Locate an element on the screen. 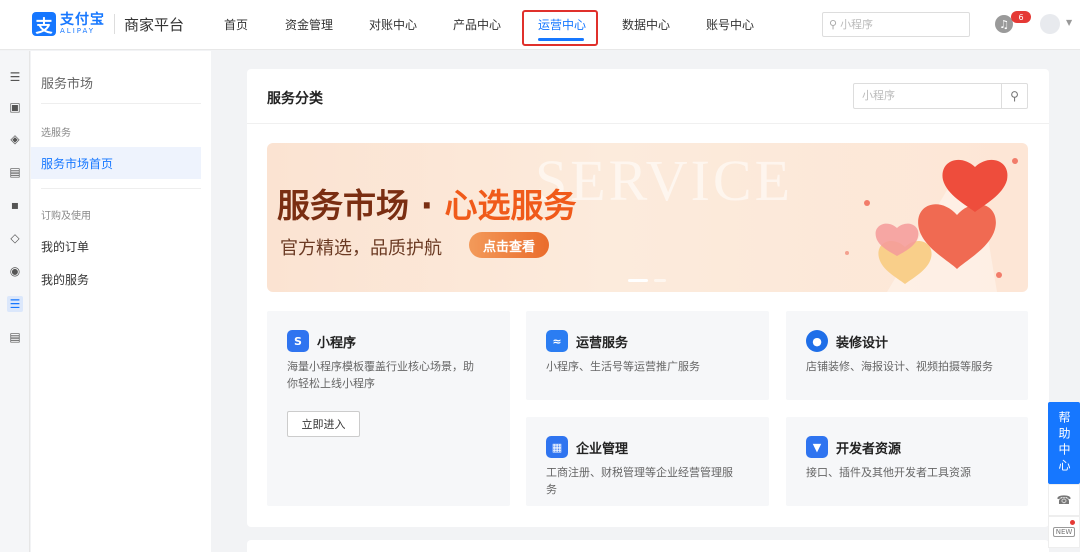 The image size is (1080, 552). service-tile-title: 装修设计 is located at coordinates (862, 343).